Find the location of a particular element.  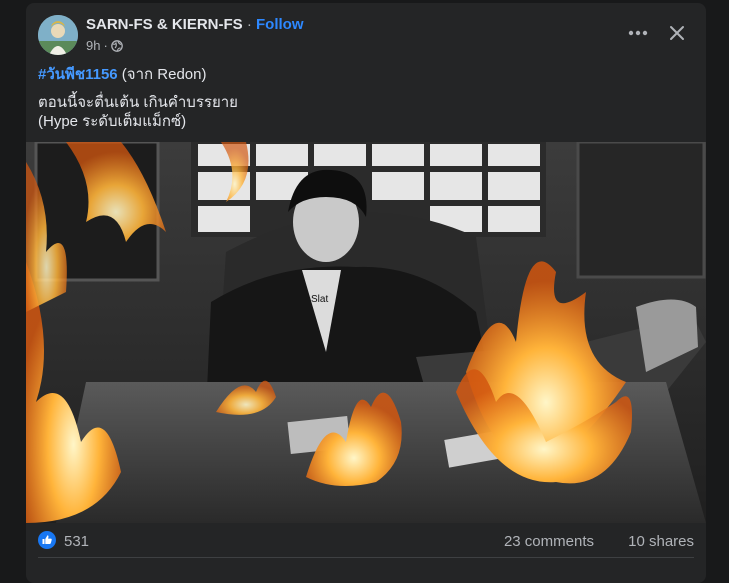

like-count: 531 is located at coordinates (76, 541).